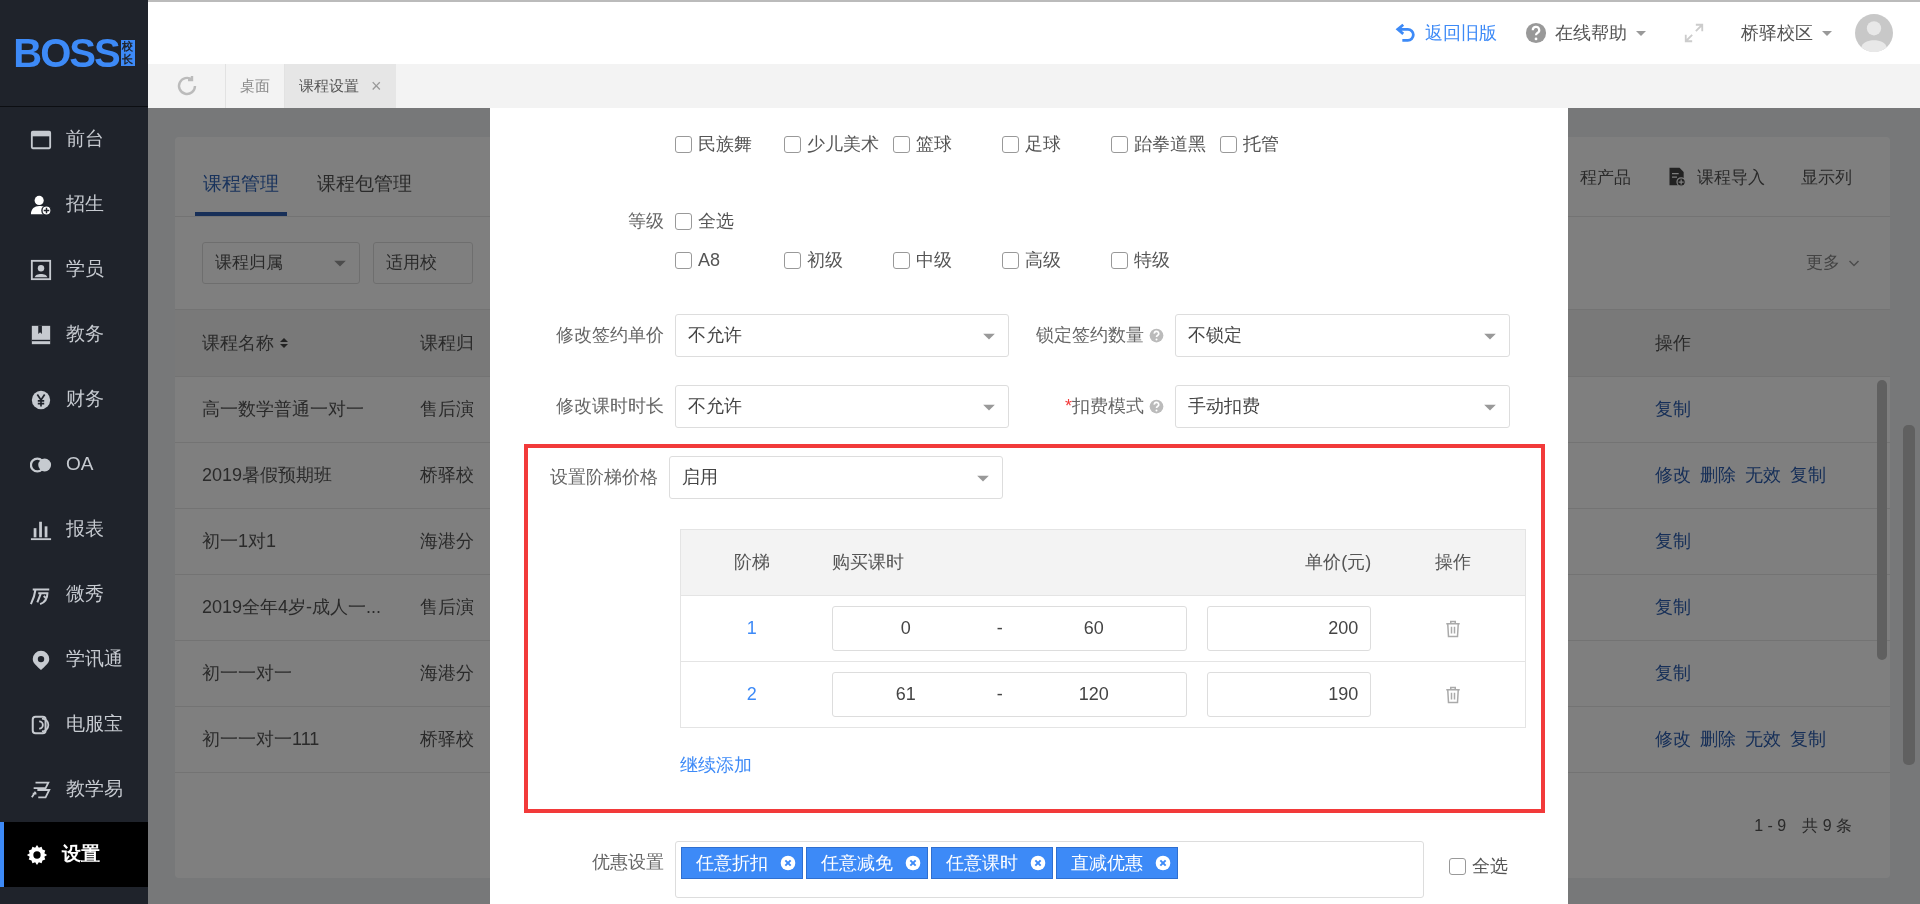 Image resolution: width=1920 pixels, height=904 pixels. What do you see at coordinates (247, 673) in the screenshot?
I see `table-cell: 初一一对一` at bounding box center [247, 673].